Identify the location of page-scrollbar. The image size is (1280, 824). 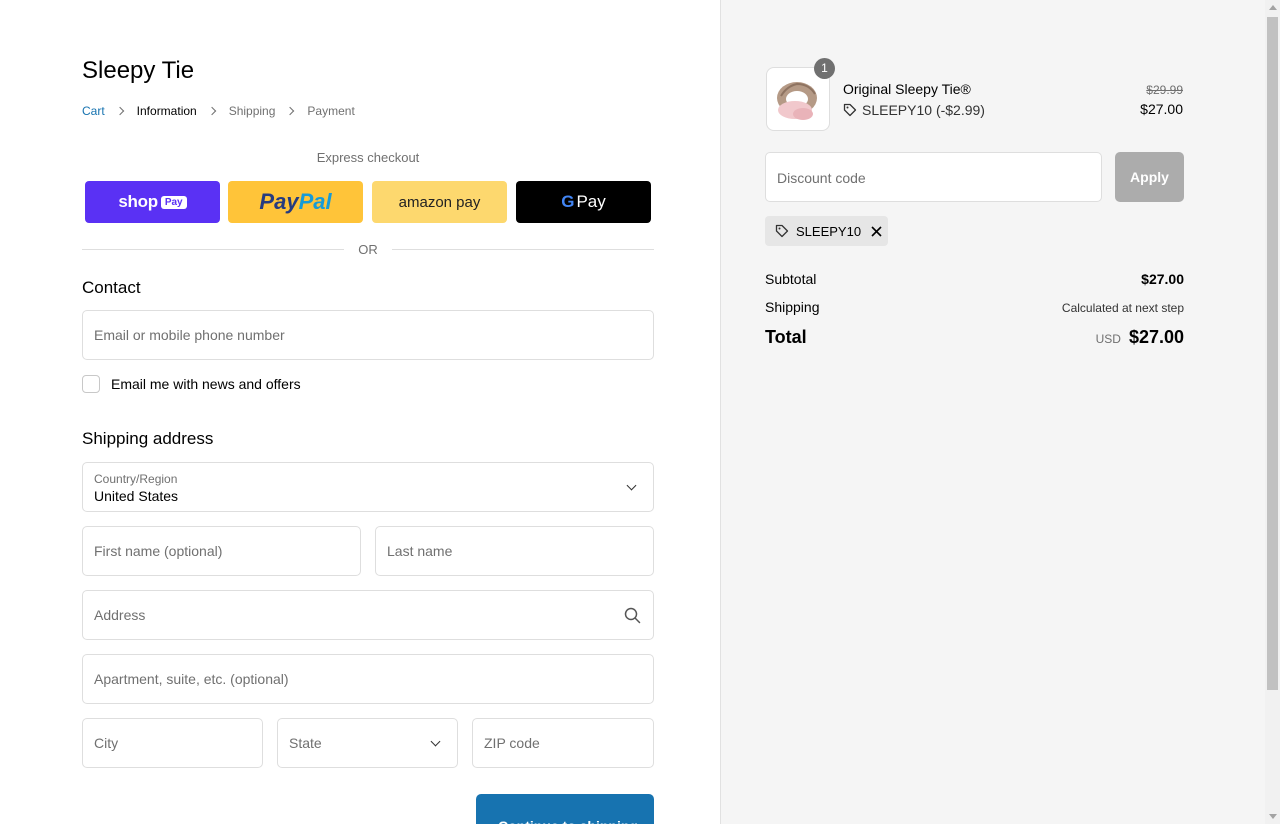
(1272, 412).